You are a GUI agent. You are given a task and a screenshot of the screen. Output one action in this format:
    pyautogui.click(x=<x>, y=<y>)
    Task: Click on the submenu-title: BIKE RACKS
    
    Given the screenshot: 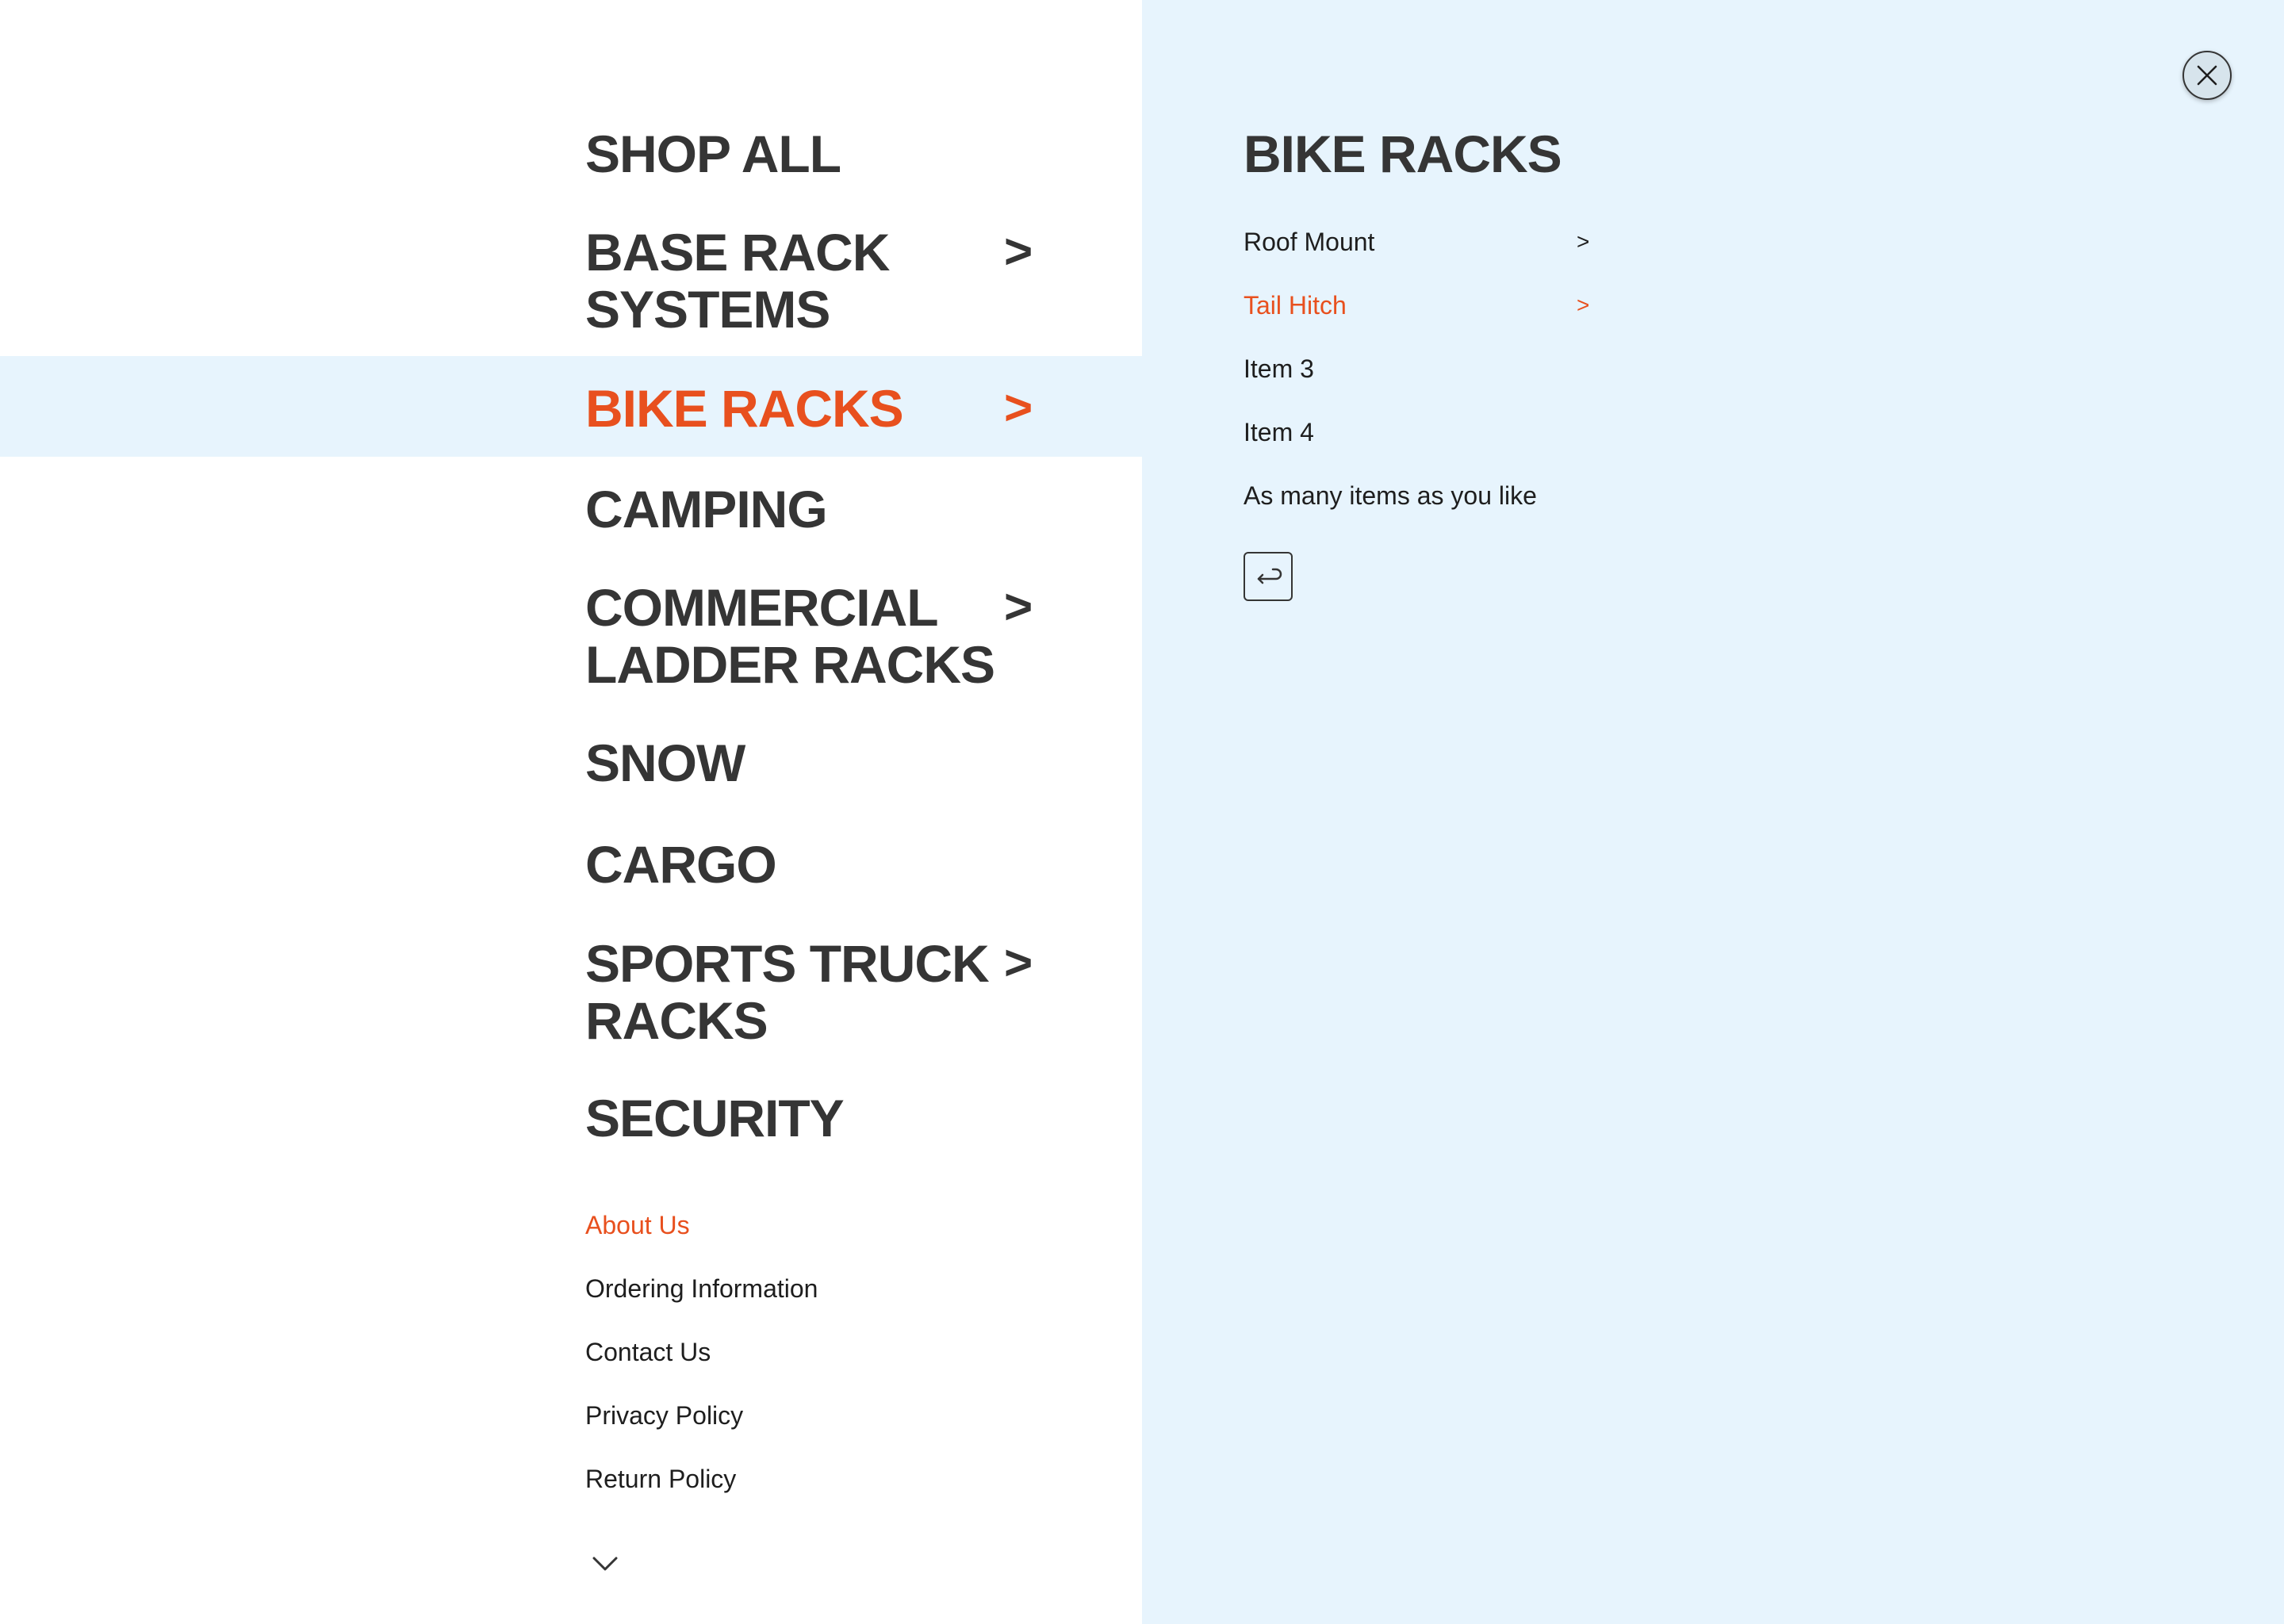 What is the action you would take?
    pyautogui.click(x=1403, y=153)
    